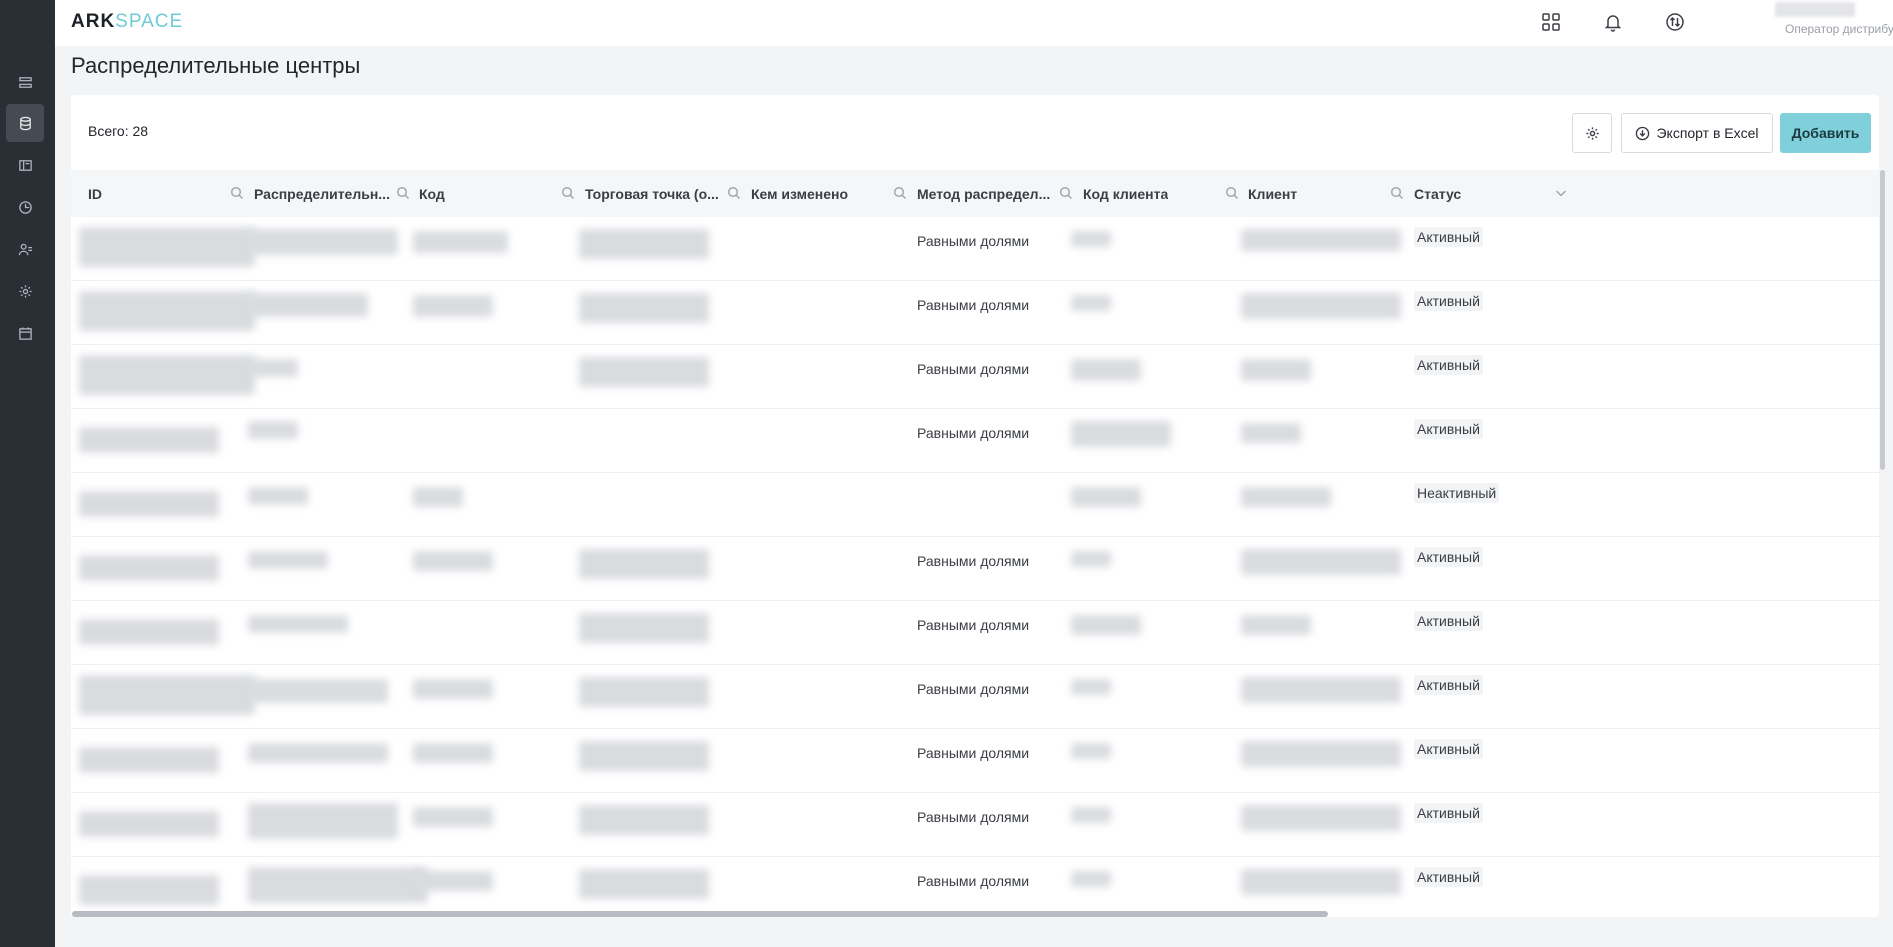 The image size is (1893, 947). I want to click on bell-icon, so click(1613, 23).